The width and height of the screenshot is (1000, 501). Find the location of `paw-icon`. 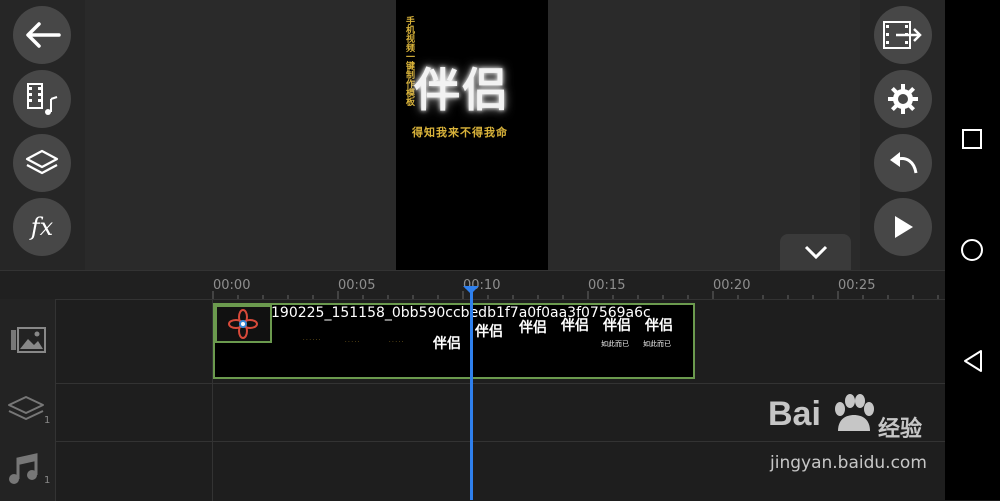

paw-icon is located at coordinates (854, 412).